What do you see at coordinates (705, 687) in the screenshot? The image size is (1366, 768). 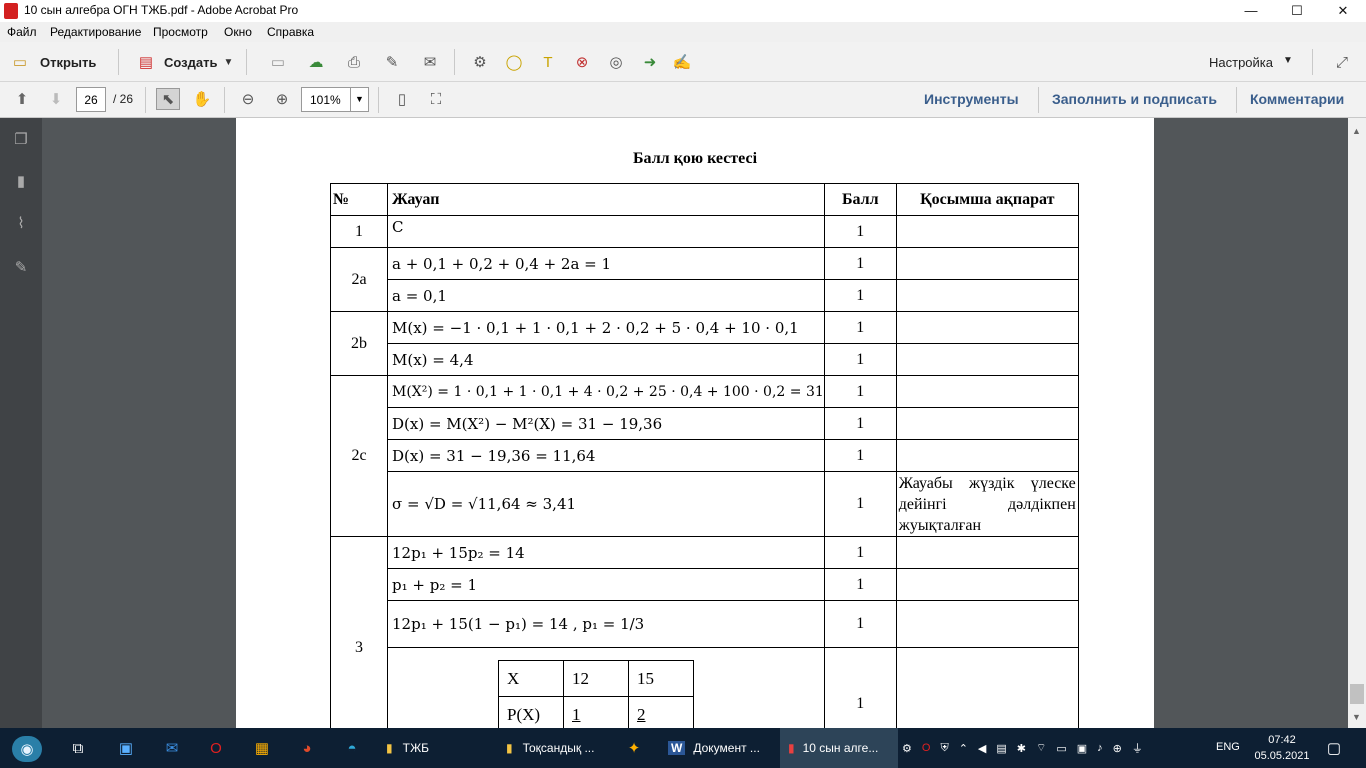 I see `table-row: X 12 15 P(X) 1 2 1` at bounding box center [705, 687].